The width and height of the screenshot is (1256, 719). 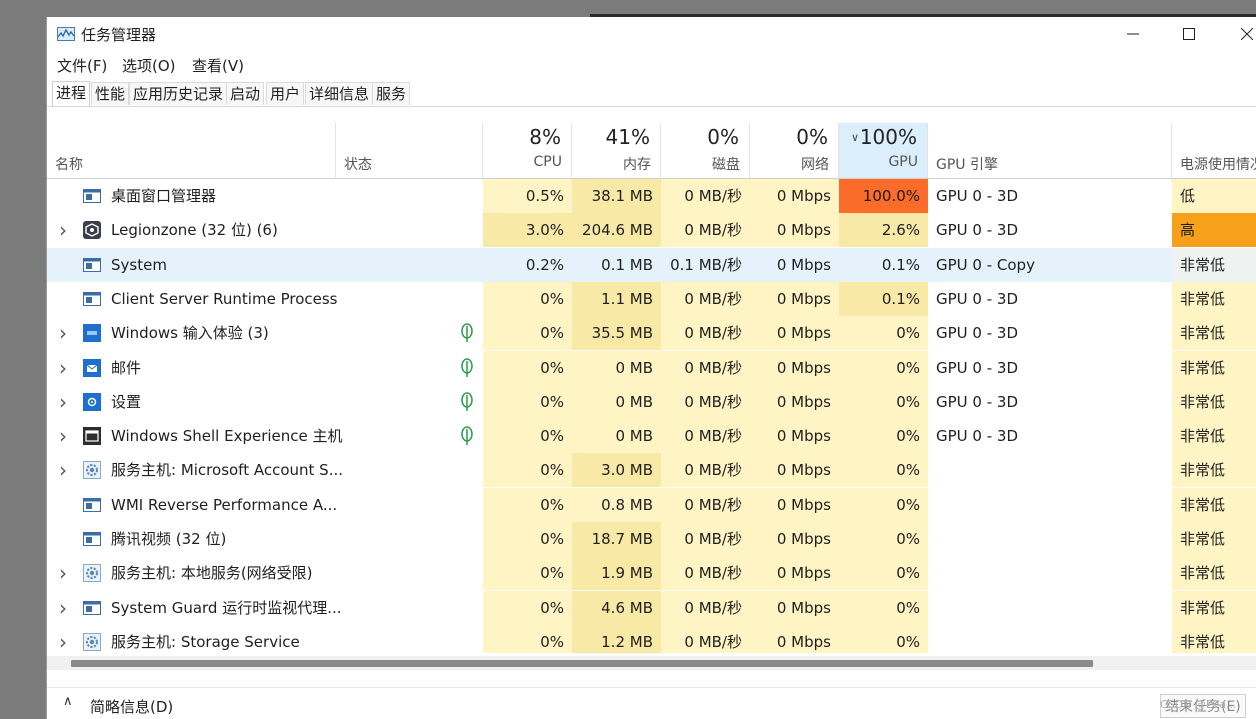 I want to click on column-header-disk: 0% 磁盘, so click(x=705, y=151).